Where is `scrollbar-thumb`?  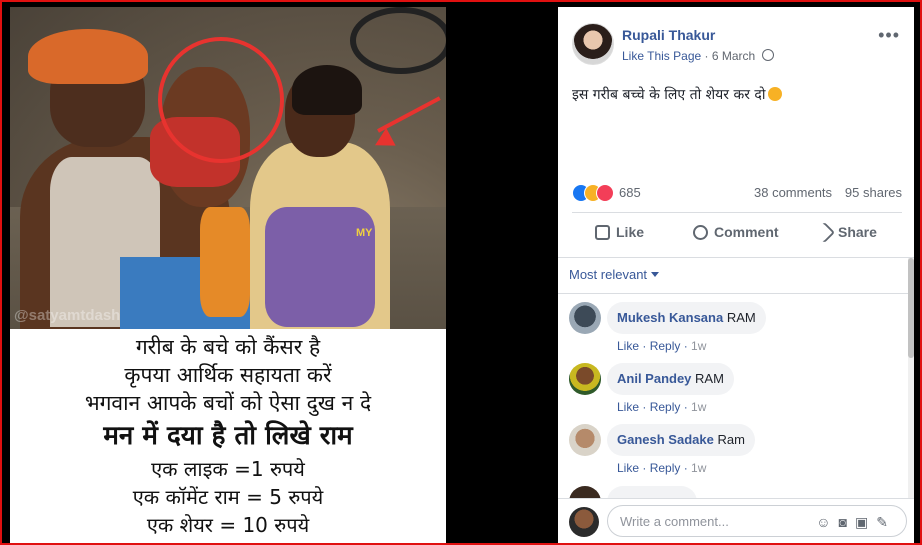 scrollbar-thumb is located at coordinates (911, 308).